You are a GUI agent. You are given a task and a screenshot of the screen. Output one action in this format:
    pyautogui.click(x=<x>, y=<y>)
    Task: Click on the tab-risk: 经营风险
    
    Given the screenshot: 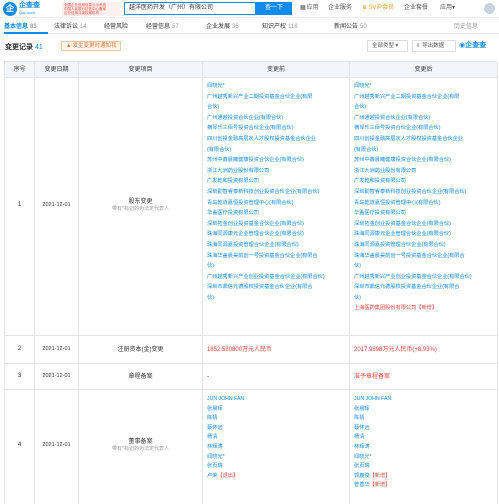 What is the action you would take?
    pyautogui.click(x=117, y=27)
    